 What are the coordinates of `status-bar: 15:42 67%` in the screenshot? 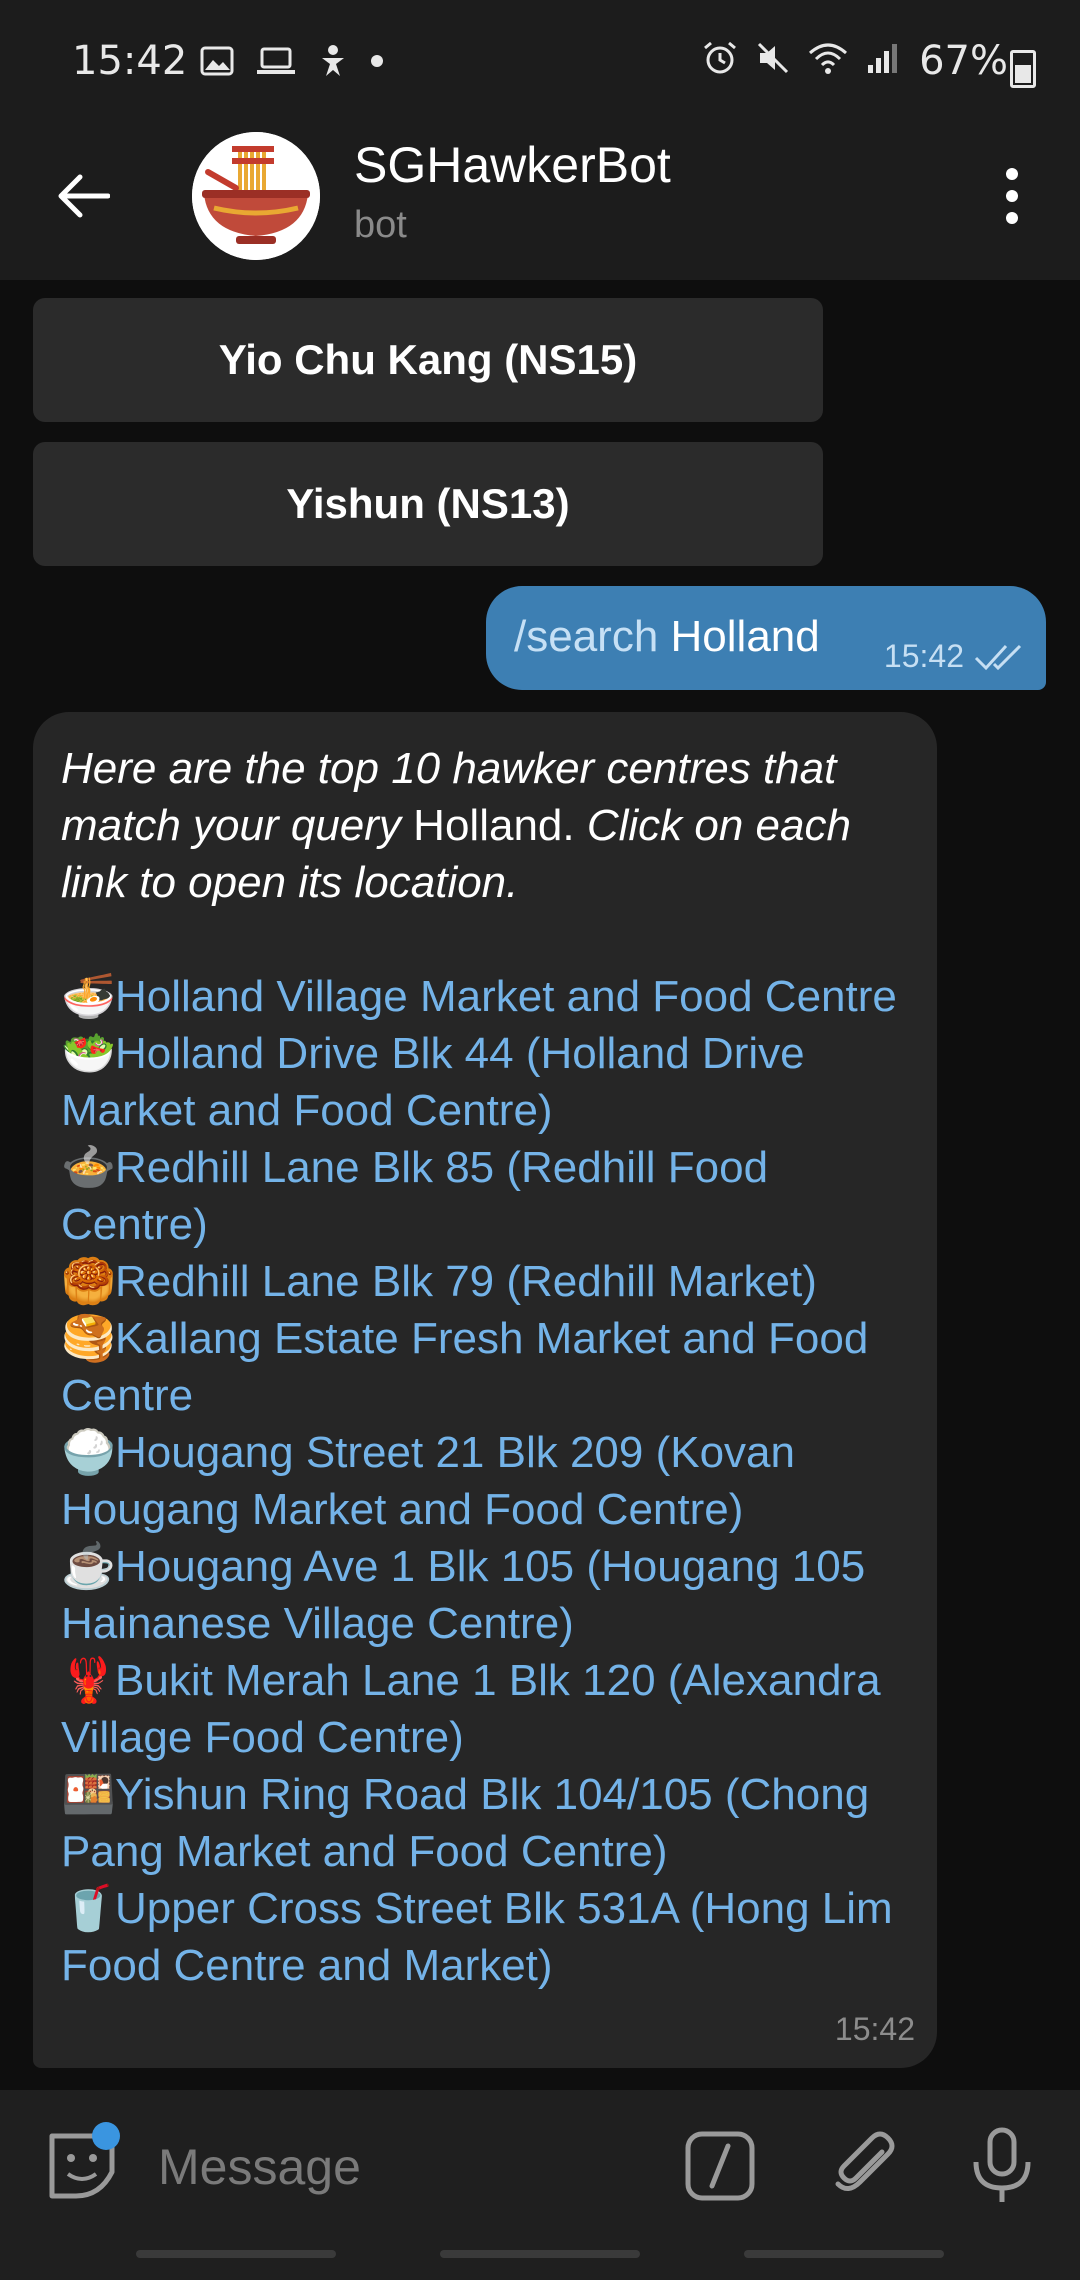 It's located at (540, 56).